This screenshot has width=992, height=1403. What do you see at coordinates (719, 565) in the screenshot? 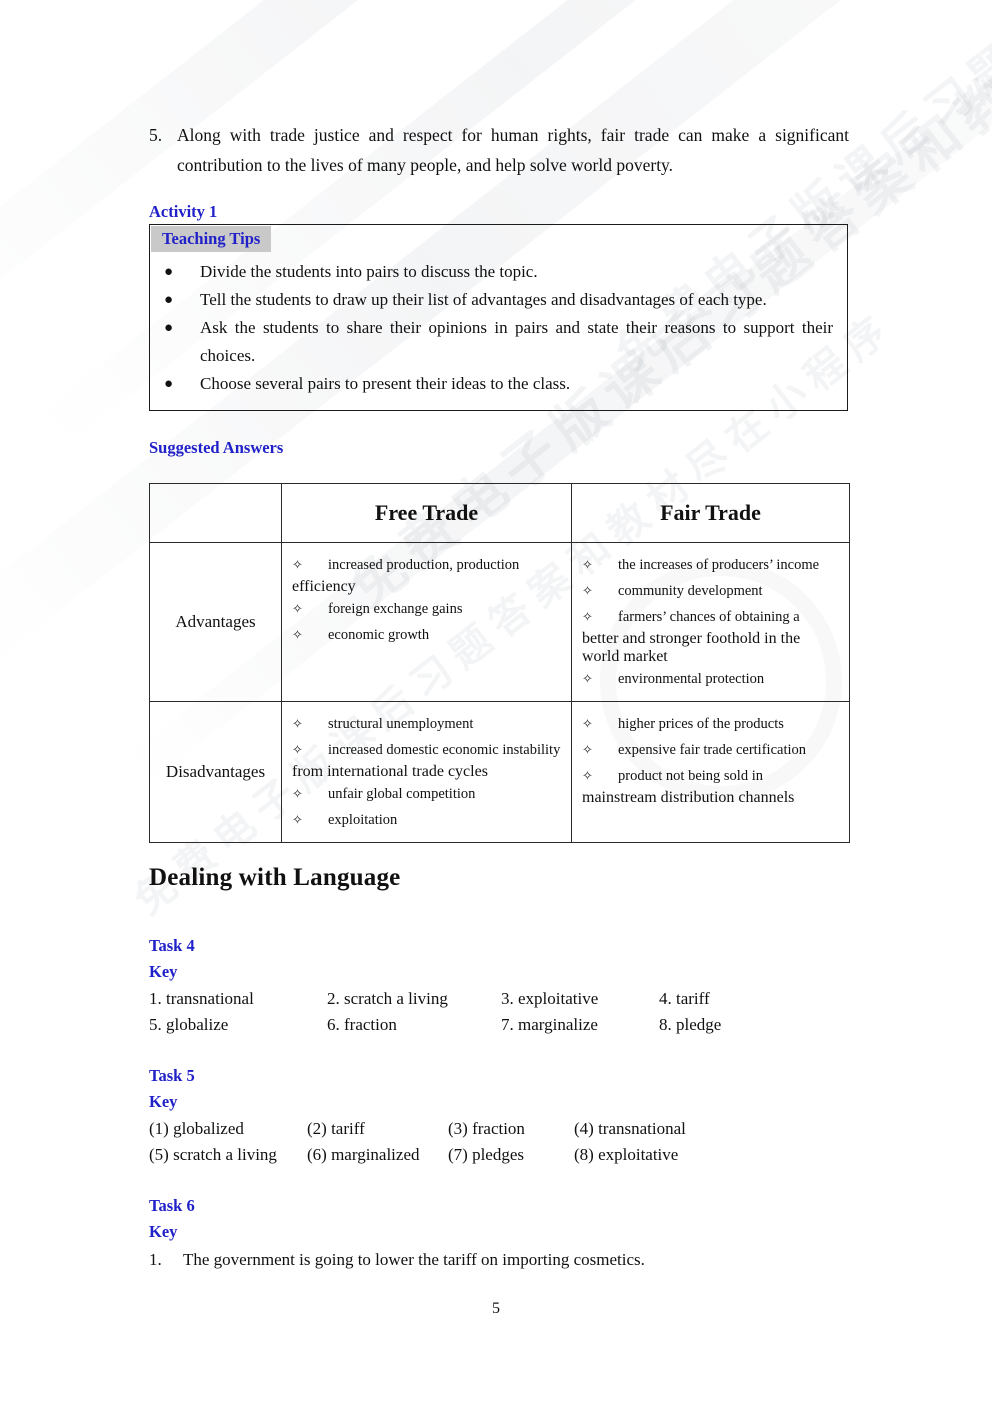
I see `list-item-text: the increases of producers’ income` at bounding box center [719, 565].